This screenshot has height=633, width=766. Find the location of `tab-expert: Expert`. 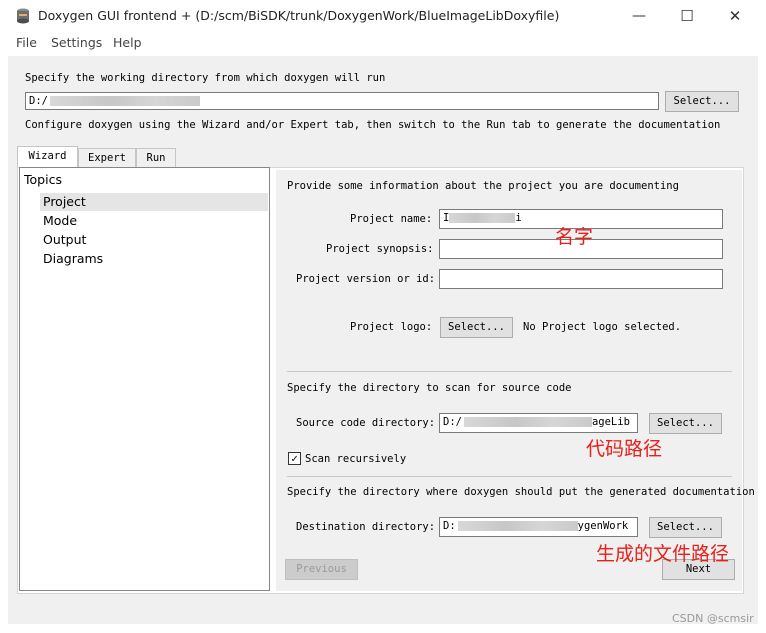

tab-expert: Expert is located at coordinates (107, 157).